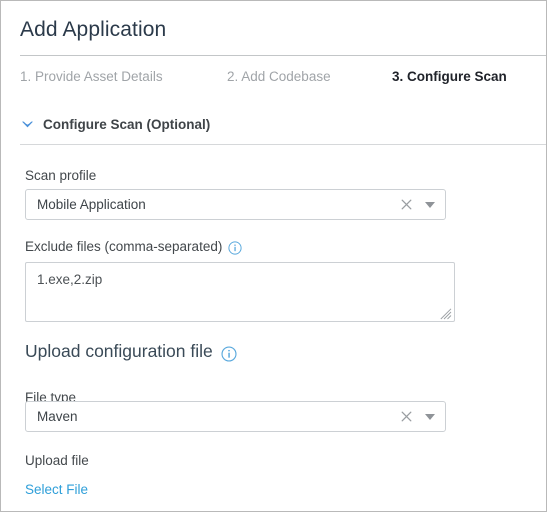 The image size is (547, 512). I want to click on file-type-value: Maven, so click(57, 416).